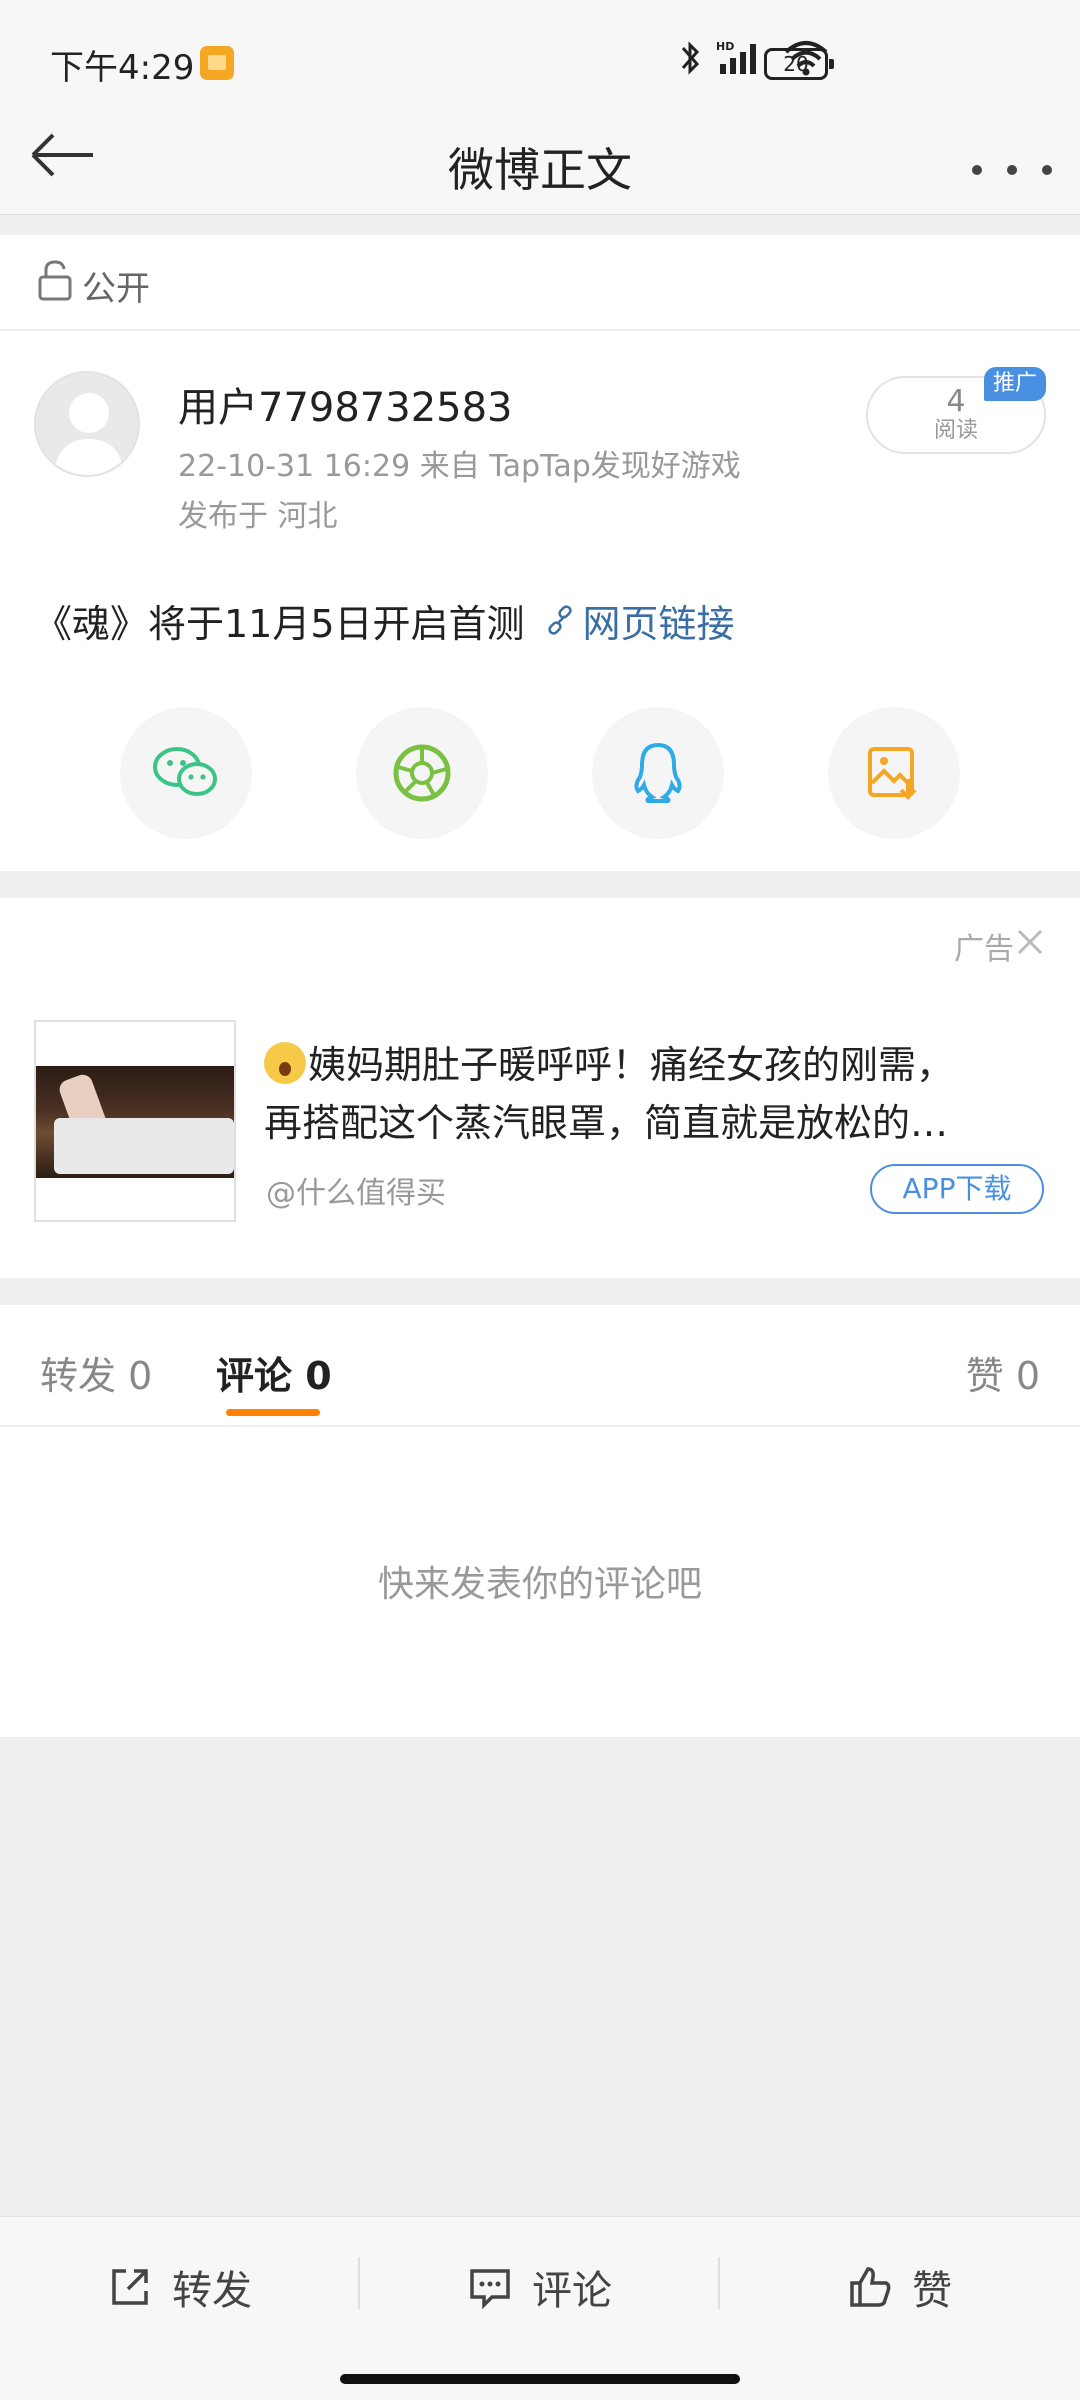  I want to click on surprised-emoji-icon, so click(285, 1063).